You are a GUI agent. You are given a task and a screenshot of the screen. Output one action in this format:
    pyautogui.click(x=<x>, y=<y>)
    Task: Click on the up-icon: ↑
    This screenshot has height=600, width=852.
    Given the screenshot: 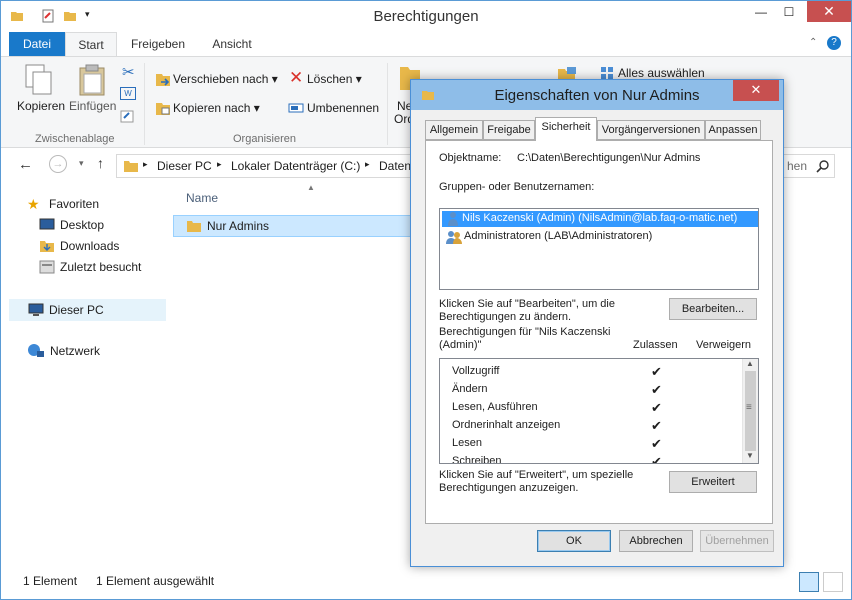 What is the action you would take?
    pyautogui.click(x=100, y=163)
    